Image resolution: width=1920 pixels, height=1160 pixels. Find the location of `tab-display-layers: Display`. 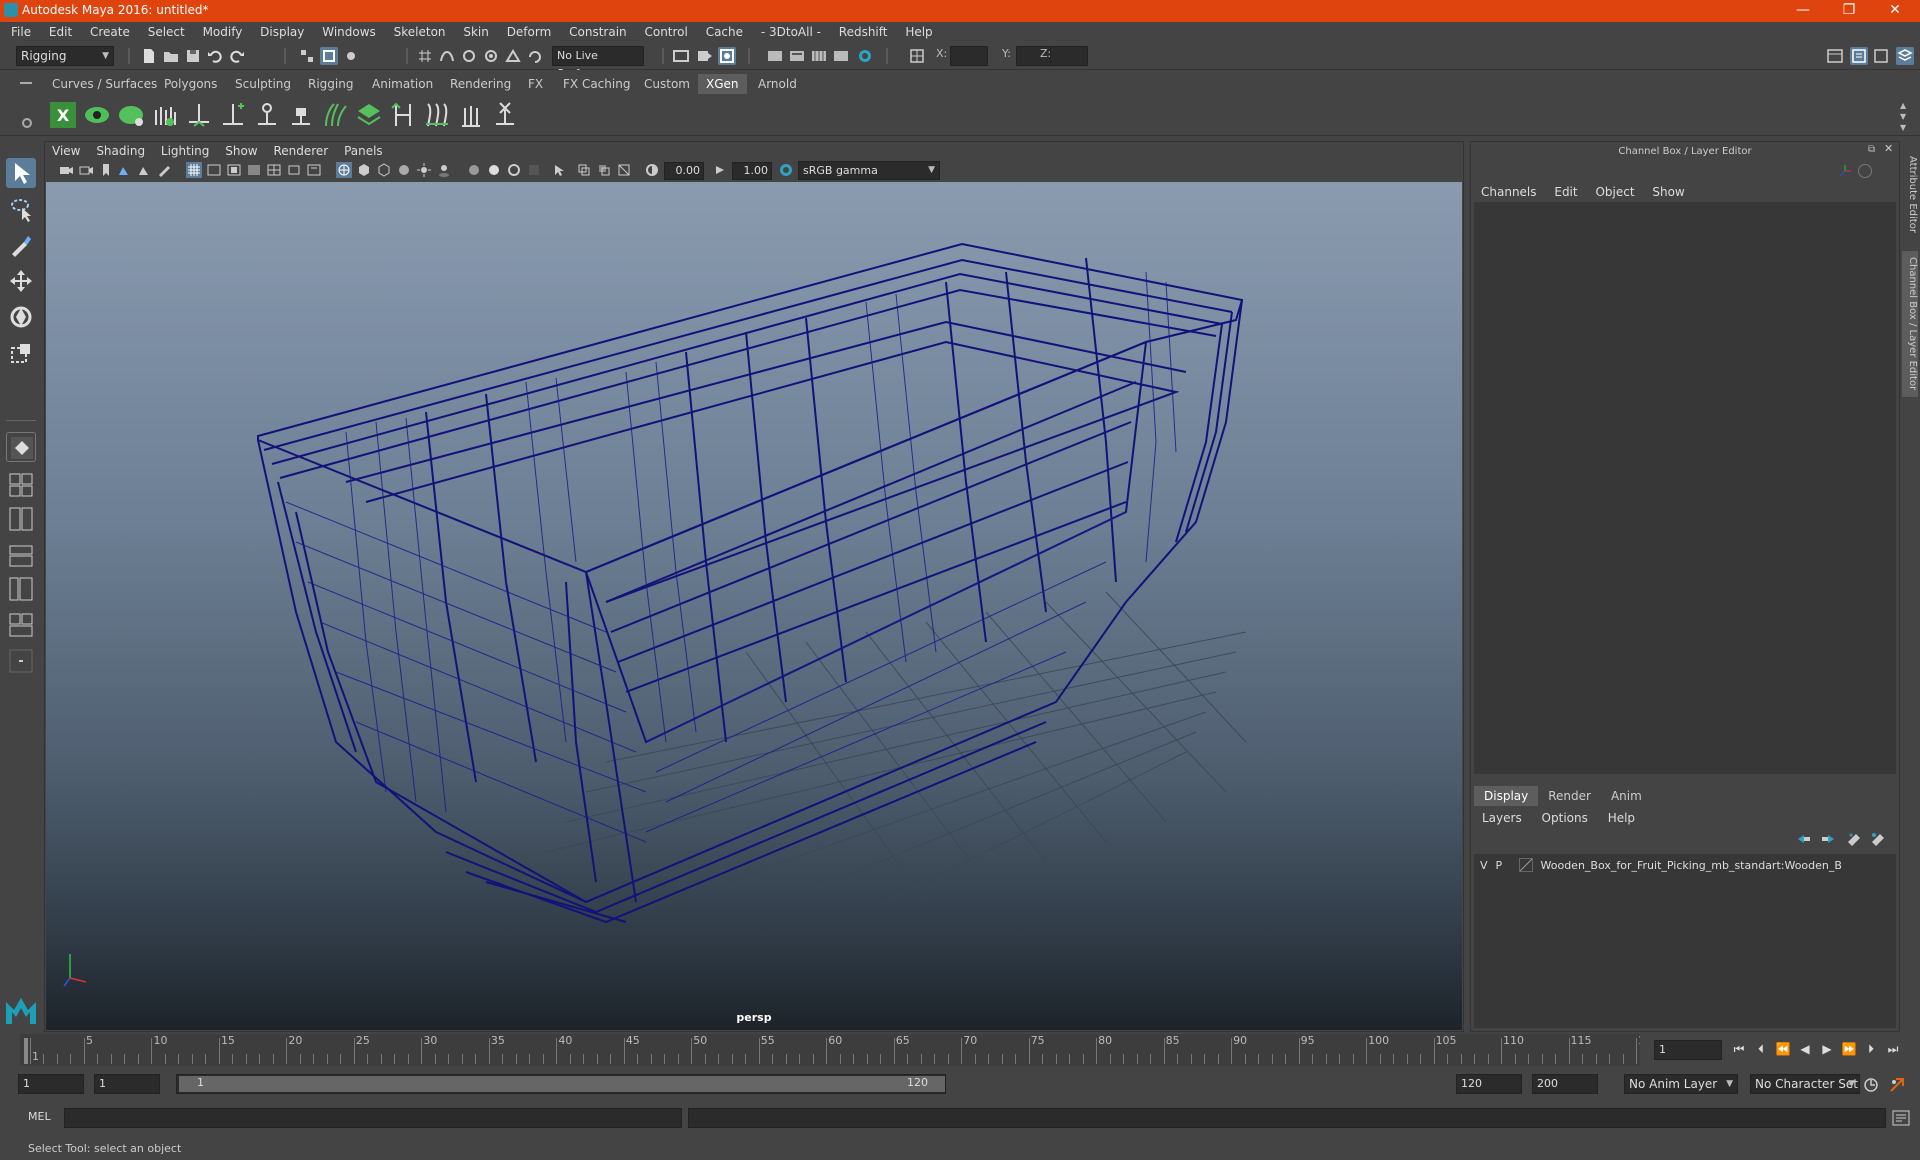

tab-display-layers: Display is located at coordinates (1506, 796).